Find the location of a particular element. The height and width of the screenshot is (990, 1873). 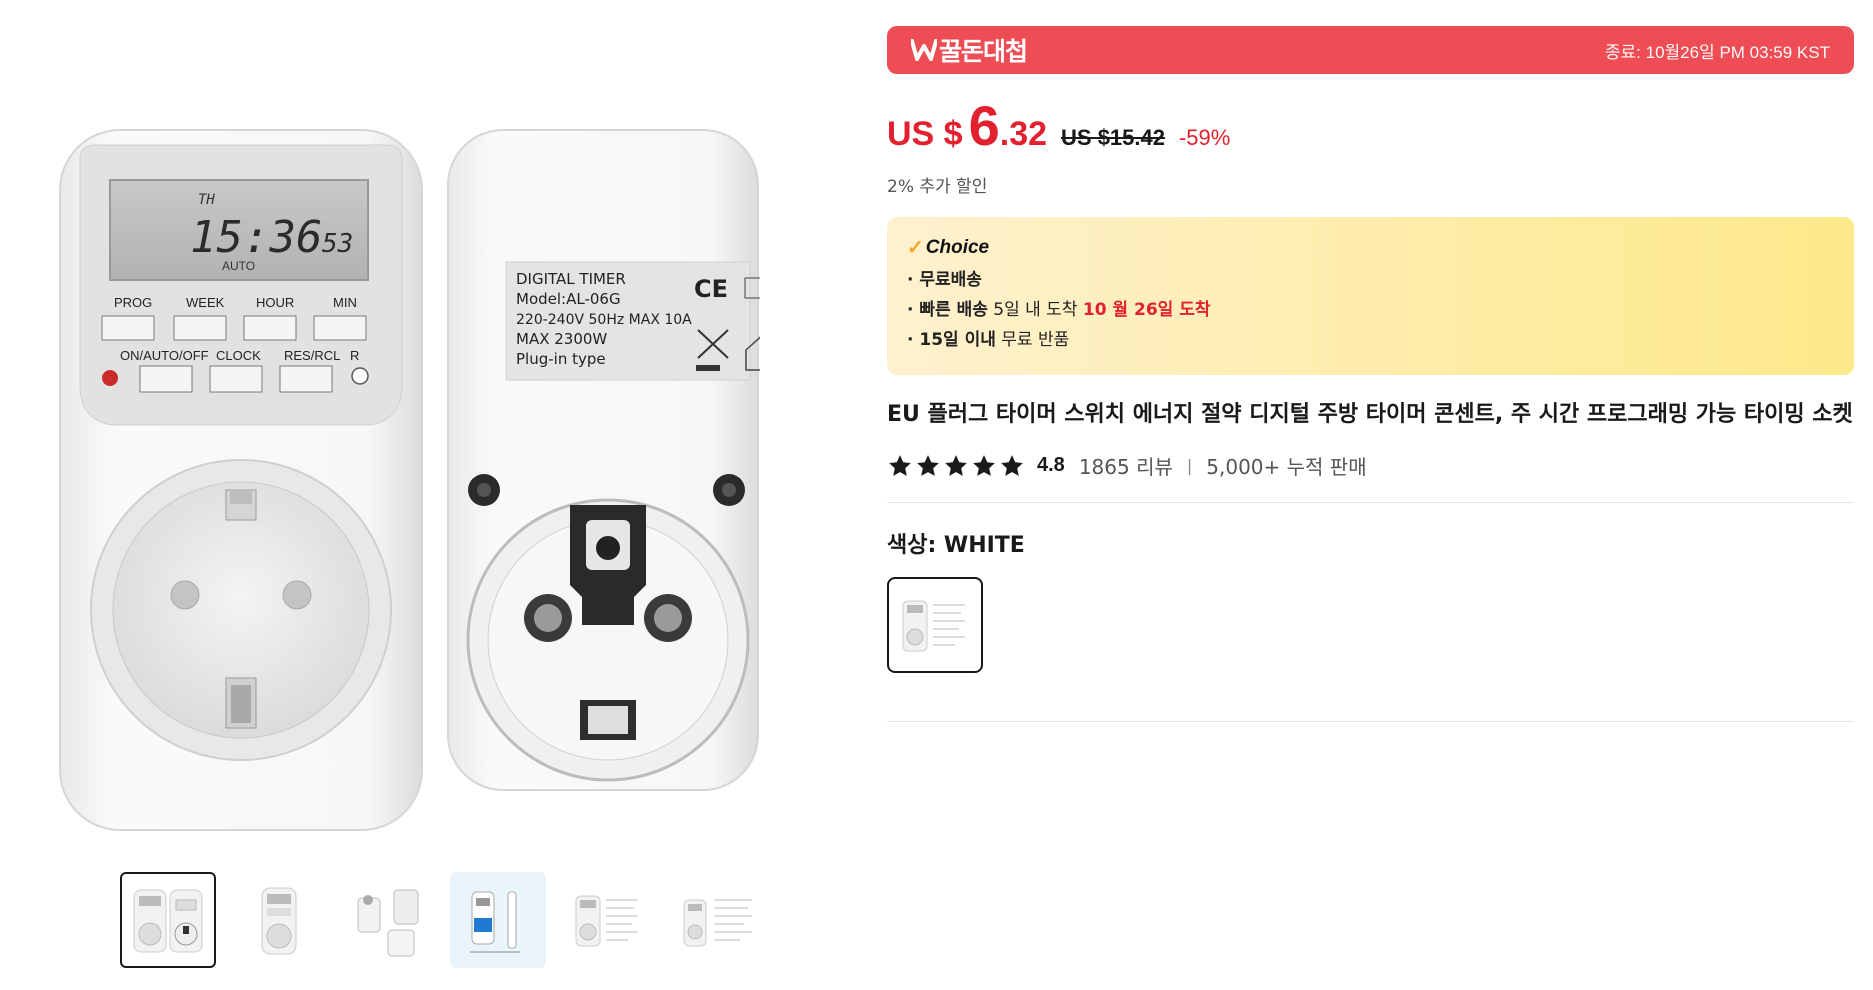

fast-delivery-line: · 빠른 배송 5일 내 도착 10 월 26일 도착 is located at coordinates (1370, 310).